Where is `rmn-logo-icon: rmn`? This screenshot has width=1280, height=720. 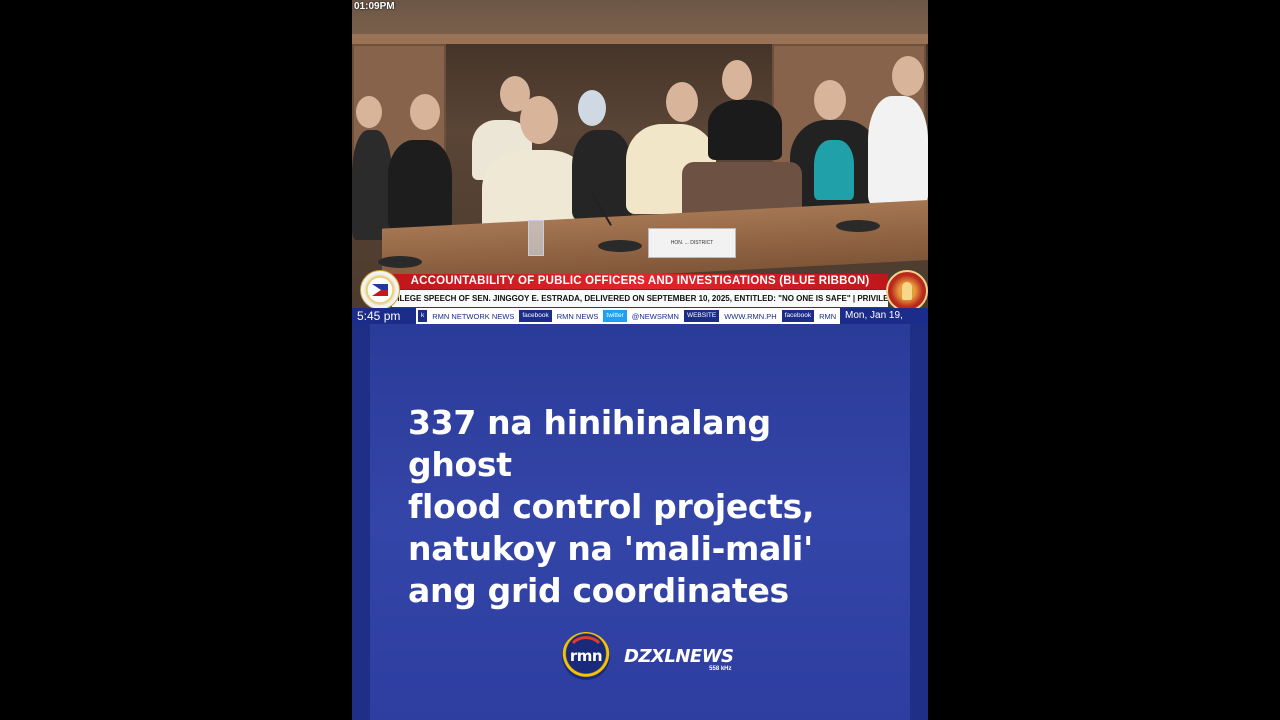
rmn-logo-icon: rmn is located at coordinates (586, 656).